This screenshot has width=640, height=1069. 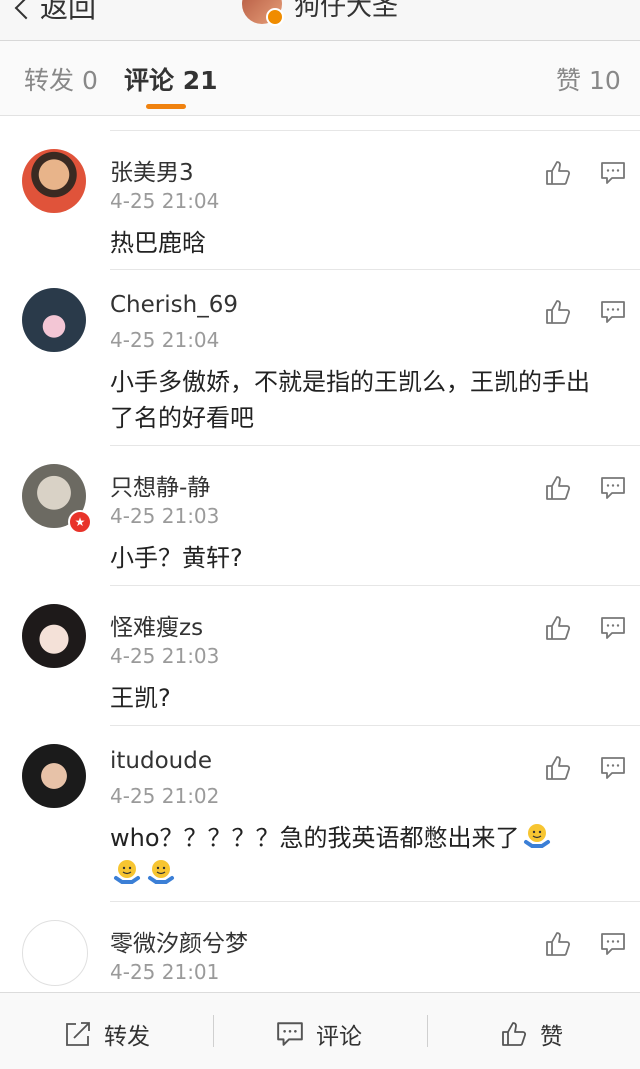 I want to click on comment-button: 评论, so click(x=319, y=1034).